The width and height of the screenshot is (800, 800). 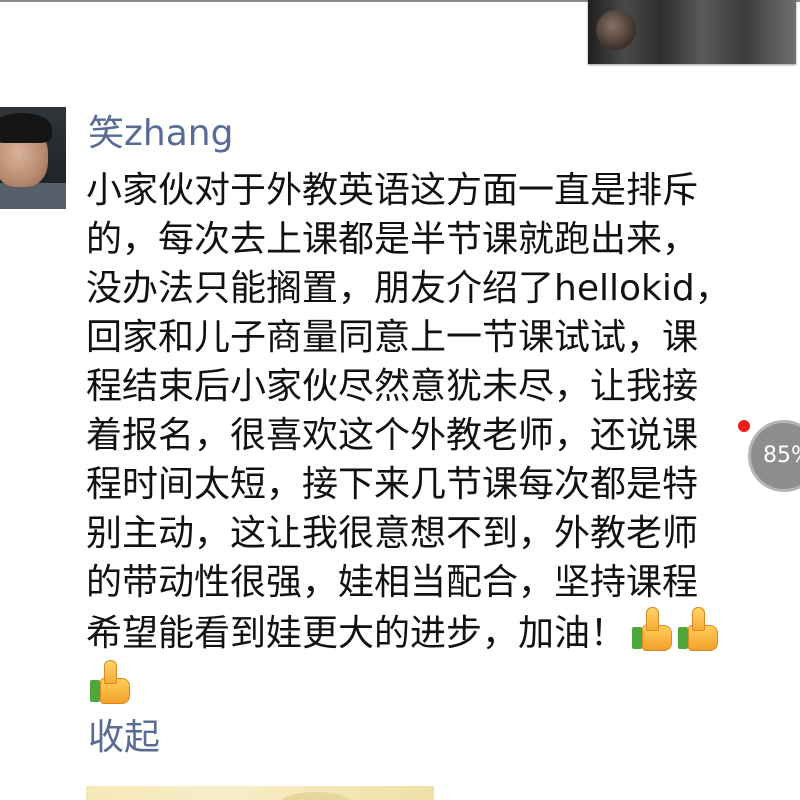 What do you see at coordinates (408, 288) in the screenshot?
I see `comment-line: 没办法只能搁置，朋友介绍了hellokid，` at bounding box center [408, 288].